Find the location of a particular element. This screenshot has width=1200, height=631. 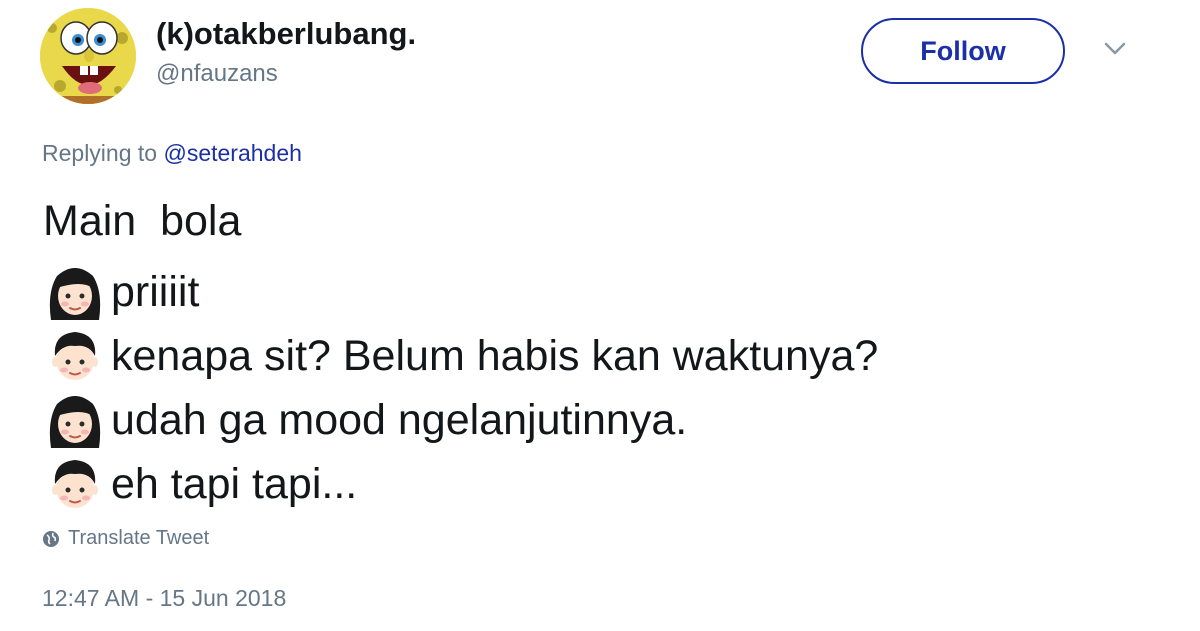

replying-mention-link: @seterahdeh is located at coordinates (232, 153).